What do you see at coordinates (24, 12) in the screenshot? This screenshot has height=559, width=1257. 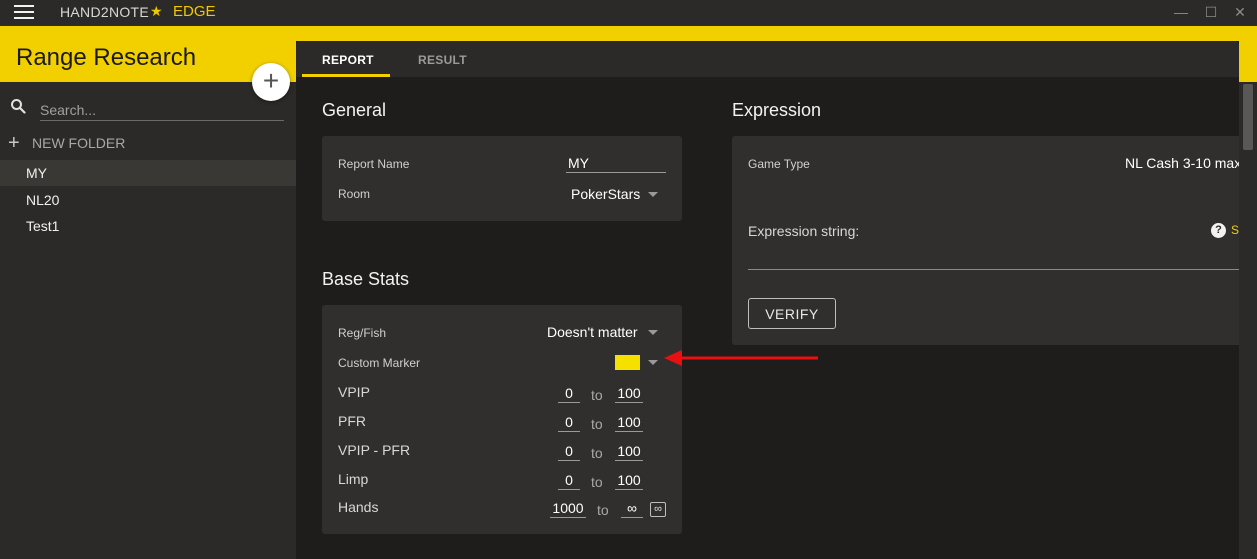 I see `hamburger-menu-icon` at bounding box center [24, 12].